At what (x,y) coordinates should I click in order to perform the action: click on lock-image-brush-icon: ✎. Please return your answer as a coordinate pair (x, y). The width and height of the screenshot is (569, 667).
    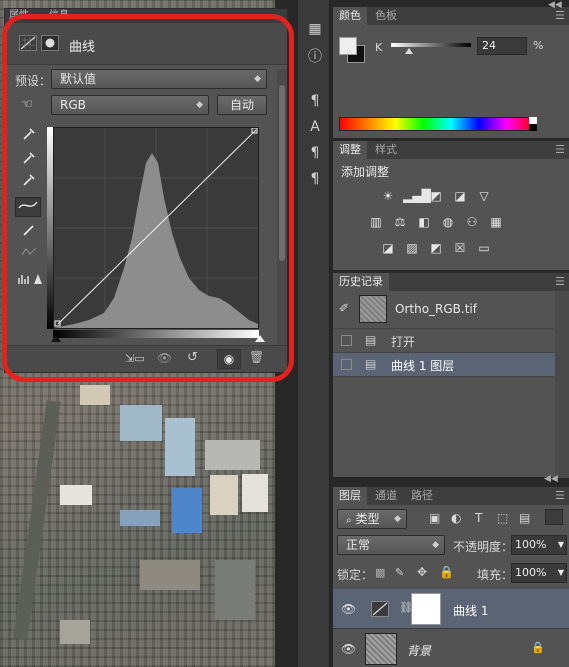
    Looking at the image, I should click on (399, 572).